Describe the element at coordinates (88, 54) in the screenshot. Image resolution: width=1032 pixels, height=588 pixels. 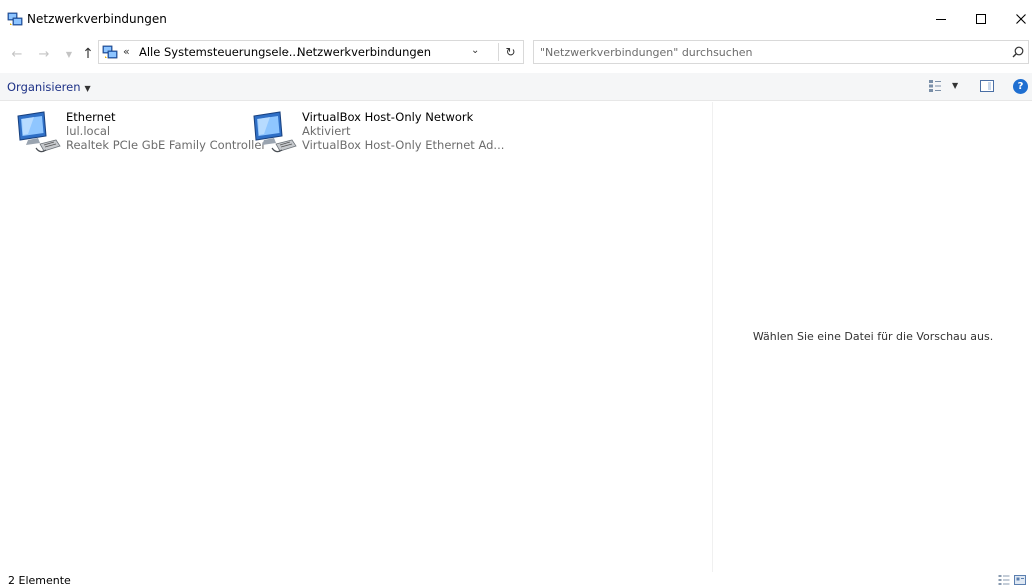
I see `up-button: ↑` at that location.